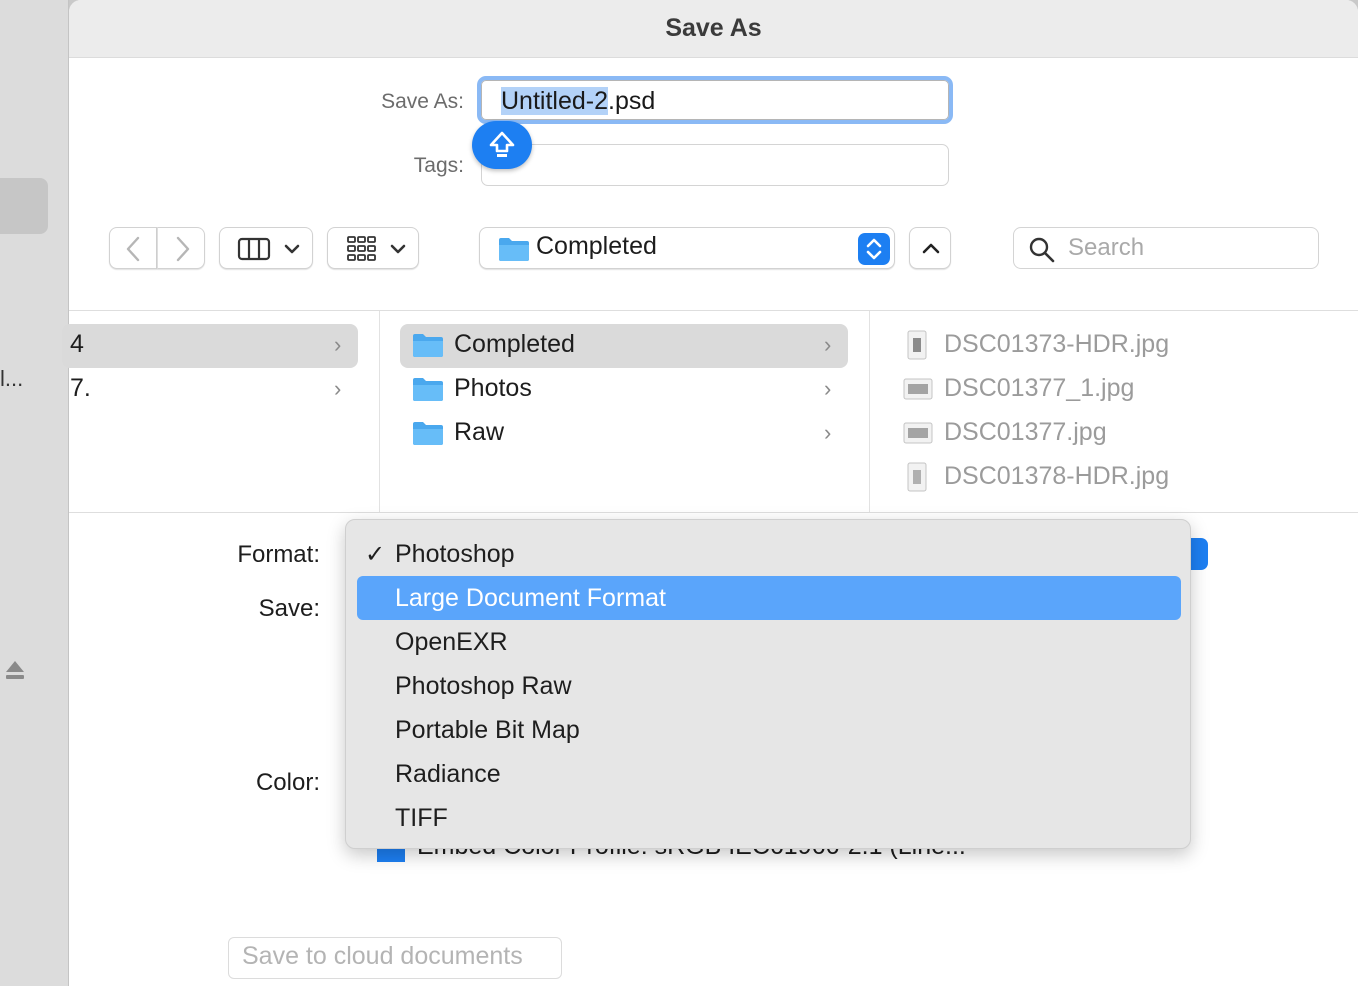  What do you see at coordinates (1042, 250) in the screenshot?
I see `search-icon` at bounding box center [1042, 250].